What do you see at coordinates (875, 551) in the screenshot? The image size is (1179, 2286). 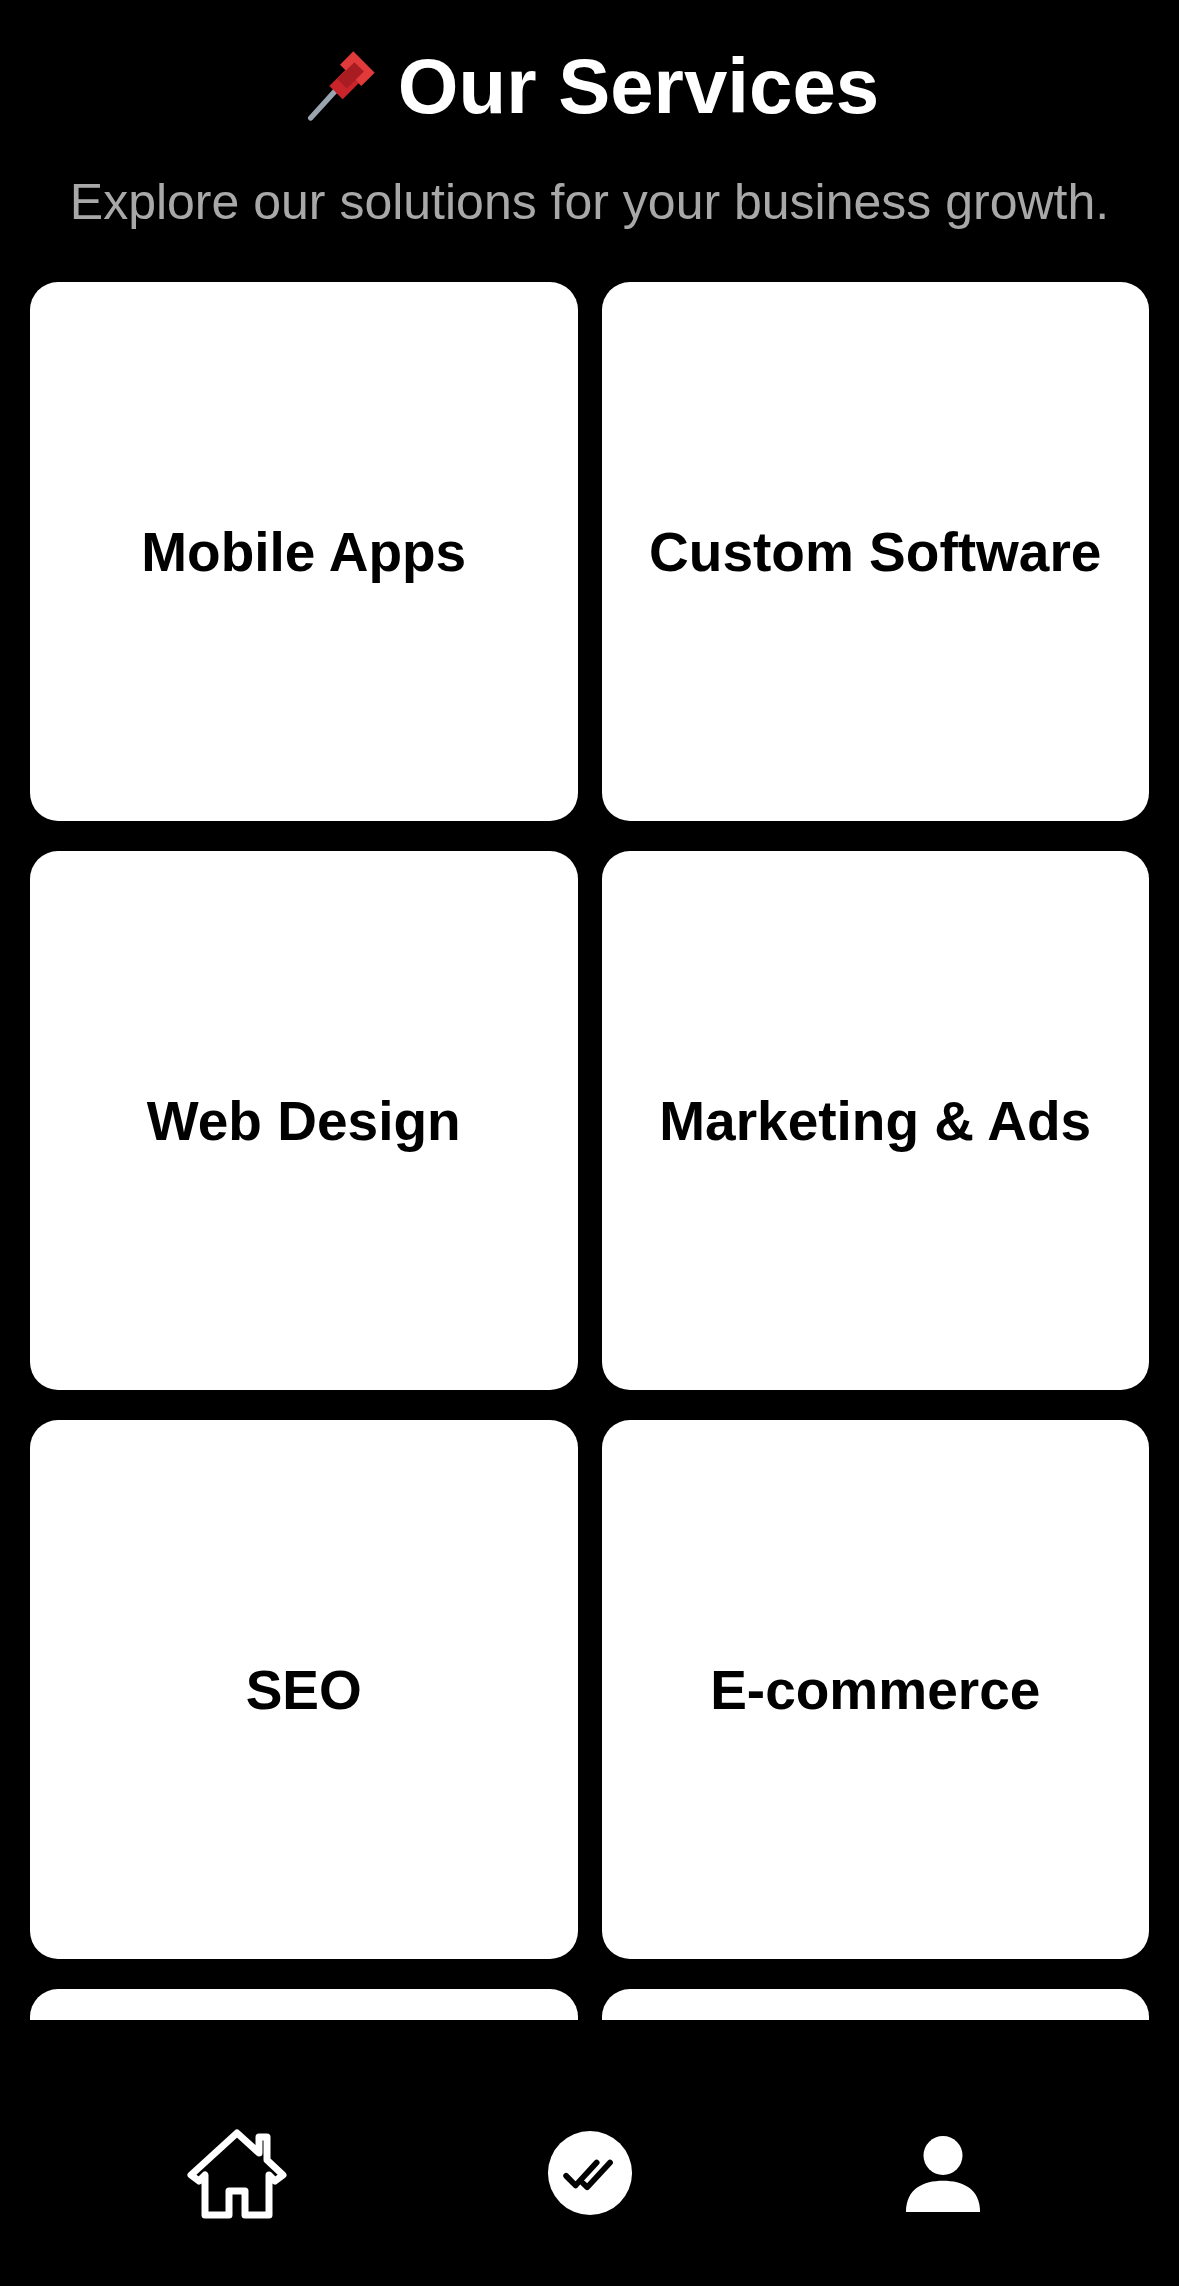 I see `service-card: Custom Software` at bounding box center [875, 551].